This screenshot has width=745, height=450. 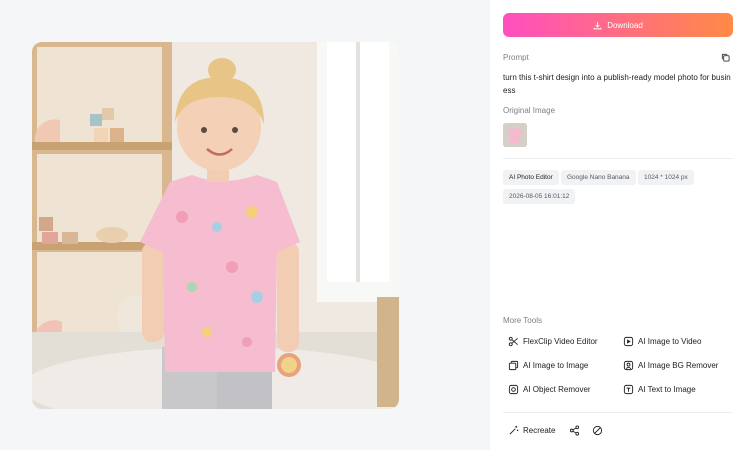 What do you see at coordinates (628, 389) in the screenshot?
I see `text-image-icon` at bounding box center [628, 389].